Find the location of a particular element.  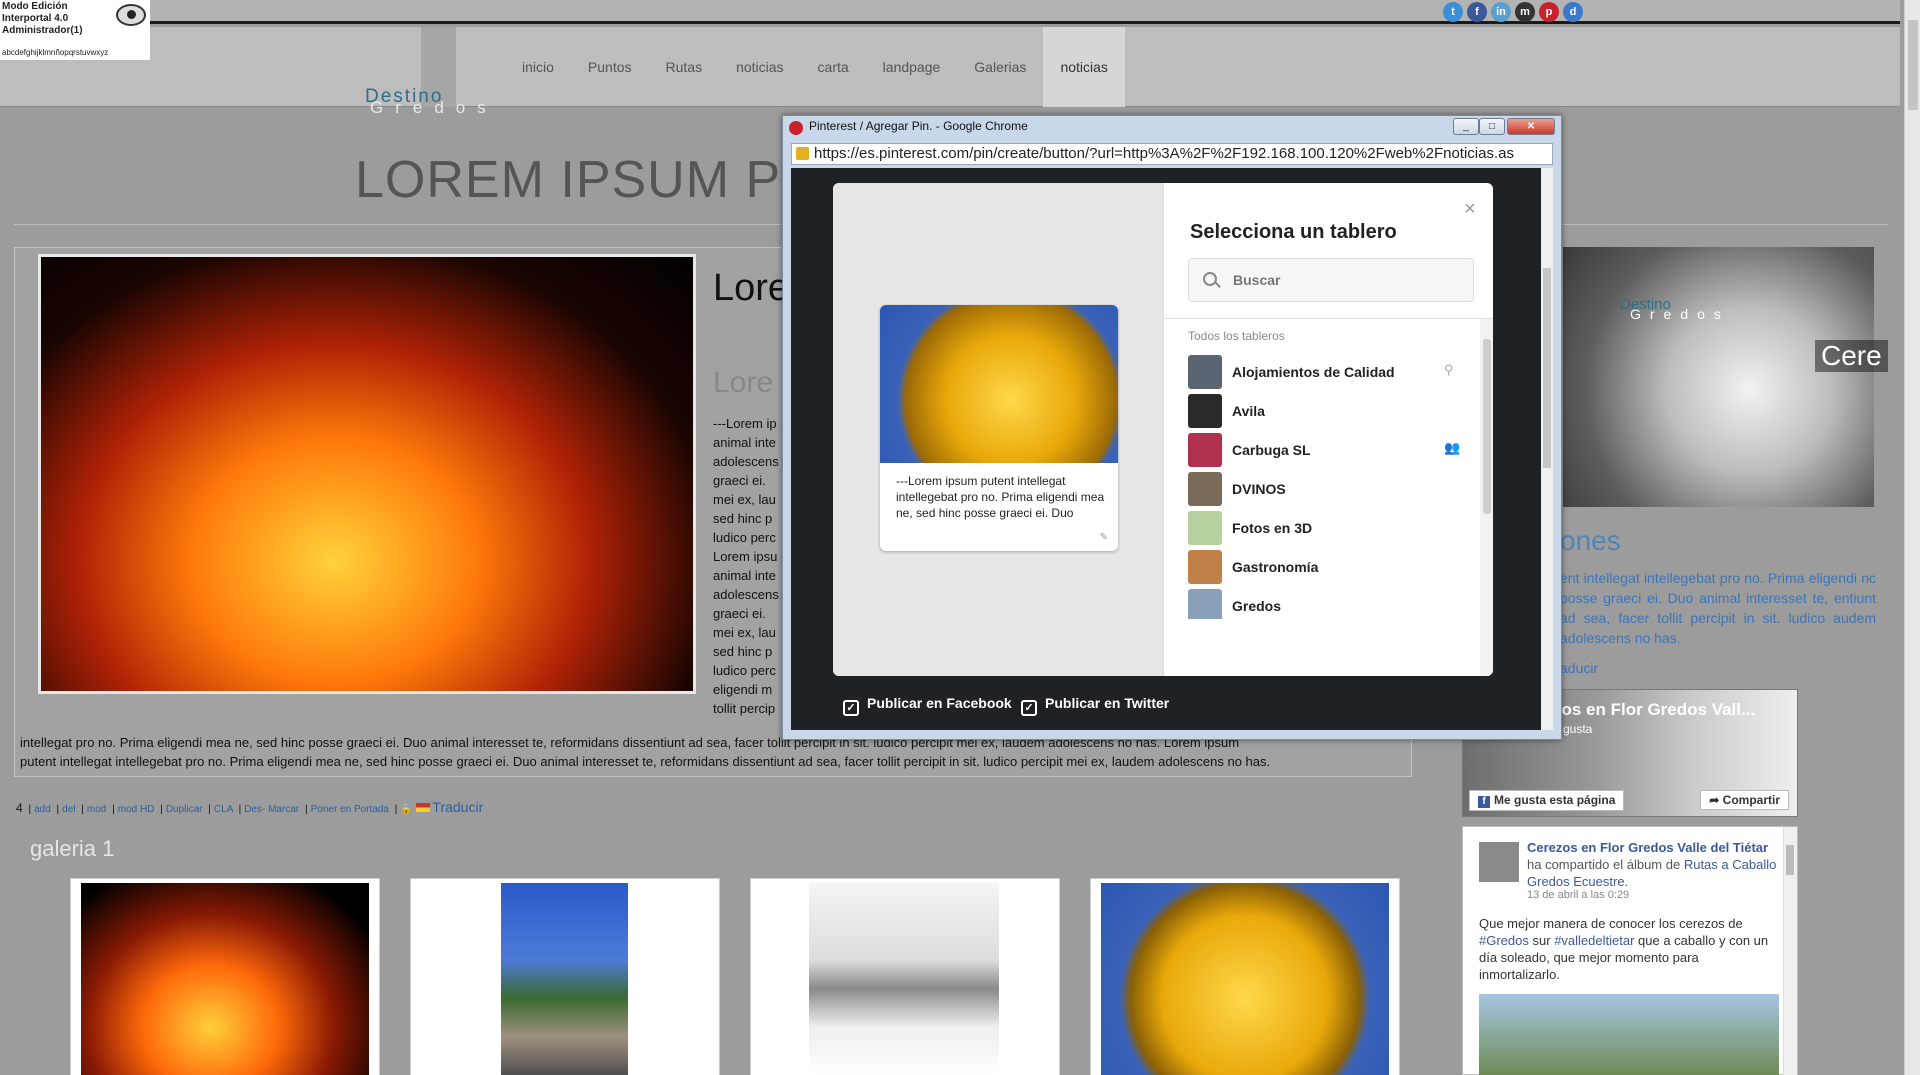

portada-link: Poner en Portada is located at coordinates (350, 809).